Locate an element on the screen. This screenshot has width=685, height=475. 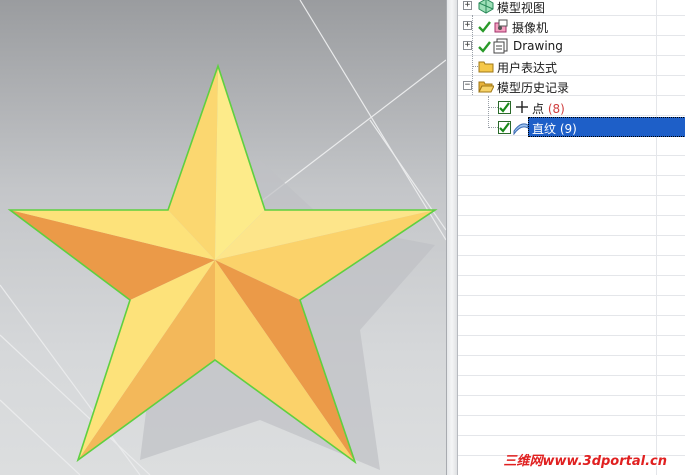
tree-node-label: 模型视图 is located at coordinates (521, 8).